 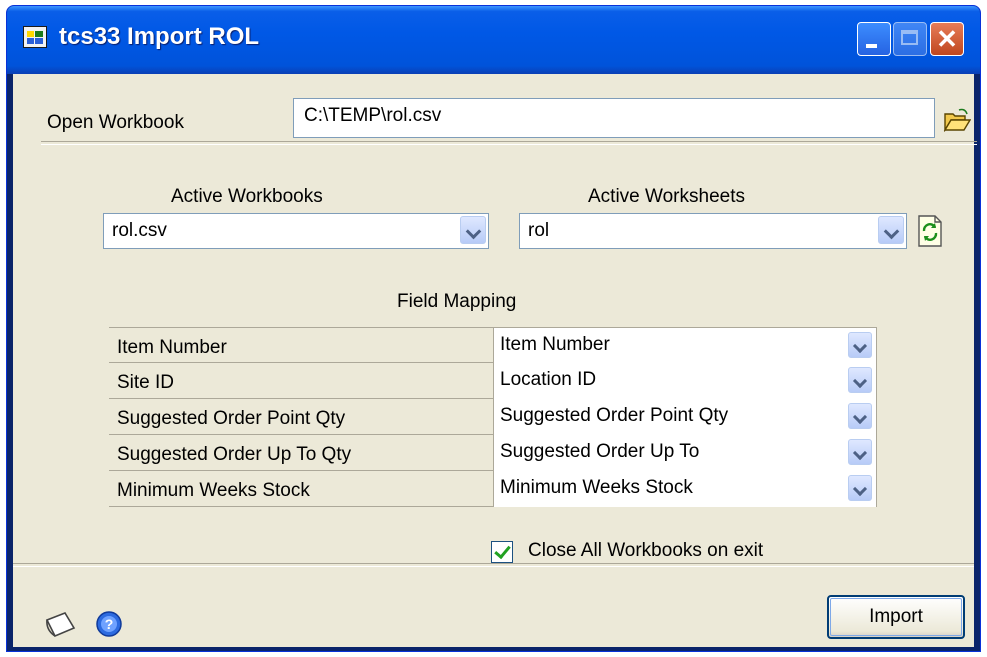 I want to click on mapping-value: Suggested Order Up To, so click(x=600, y=451).